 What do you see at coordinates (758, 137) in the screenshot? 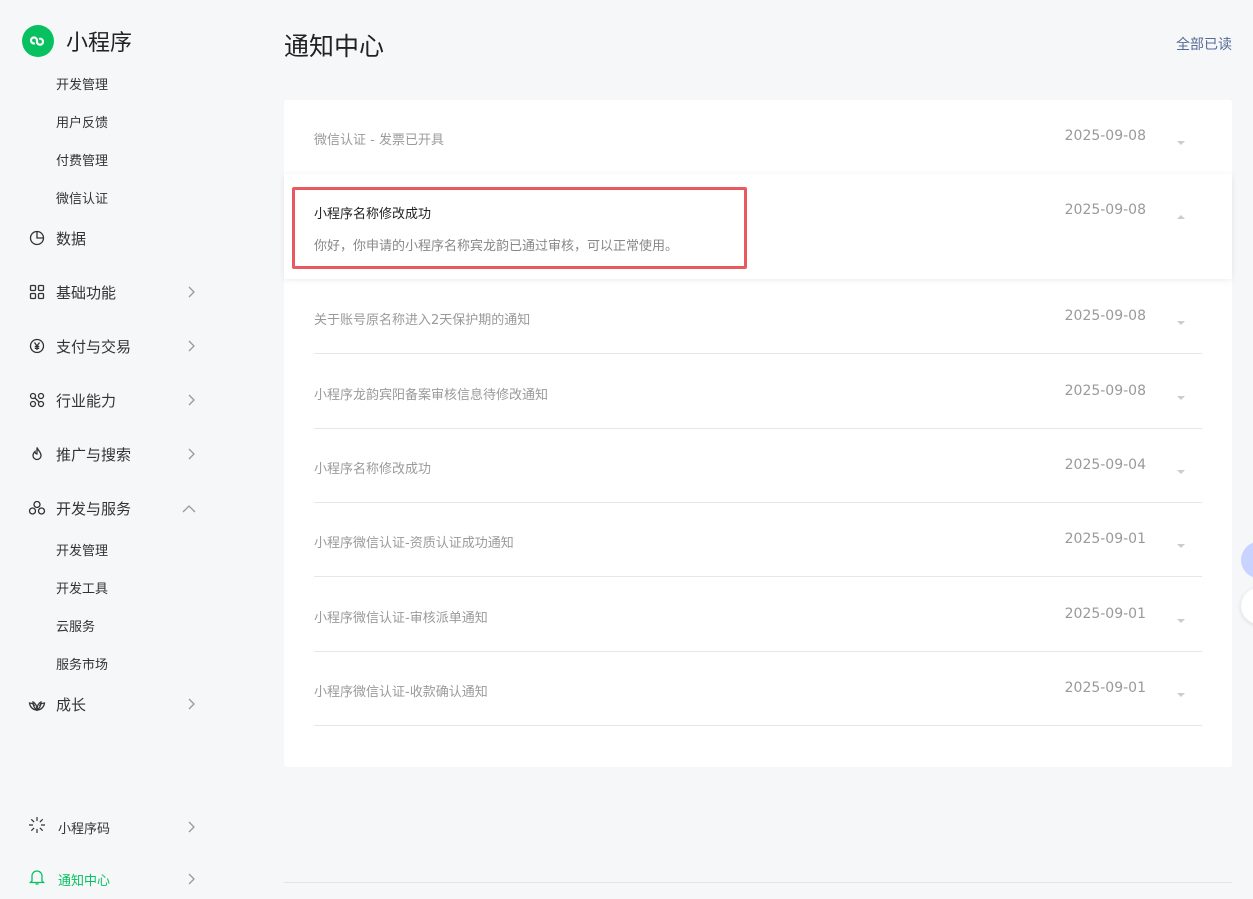
I see `notification-item: 微信认证 - 发票已开具 2025-09-08` at bounding box center [758, 137].